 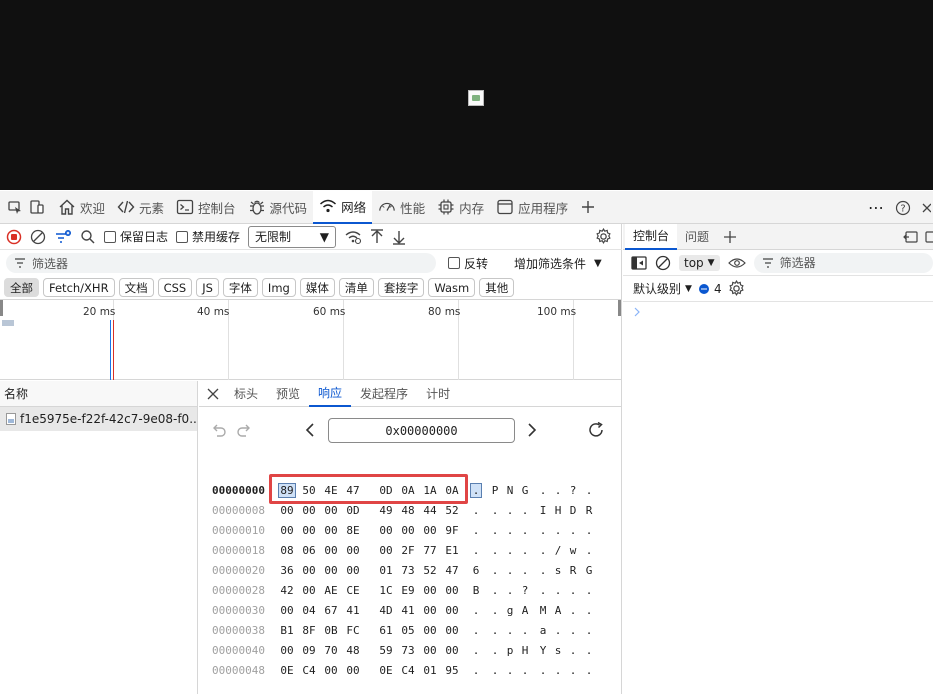 What do you see at coordinates (543, 650) in the screenshot?
I see `hex-ascii-char: Y` at bounding box center [543, 650].